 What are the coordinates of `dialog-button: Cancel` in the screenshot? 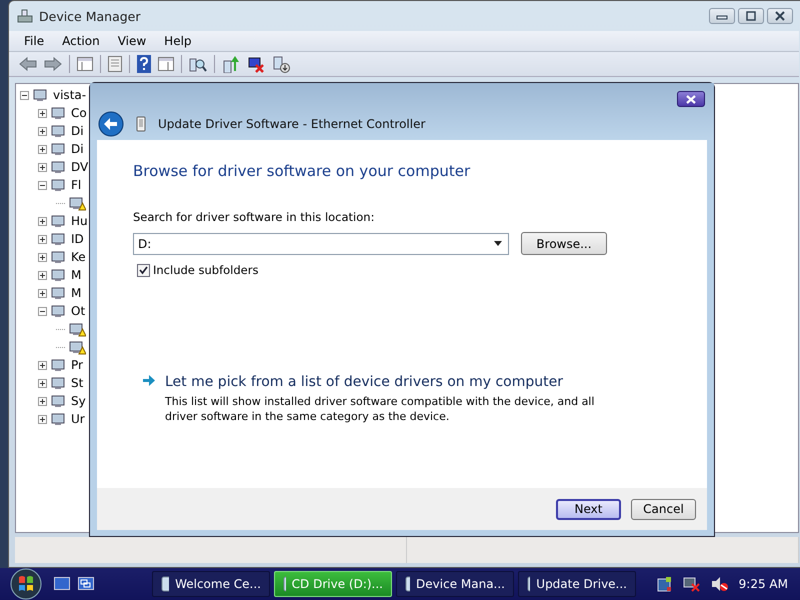 It's located at (663, 509).